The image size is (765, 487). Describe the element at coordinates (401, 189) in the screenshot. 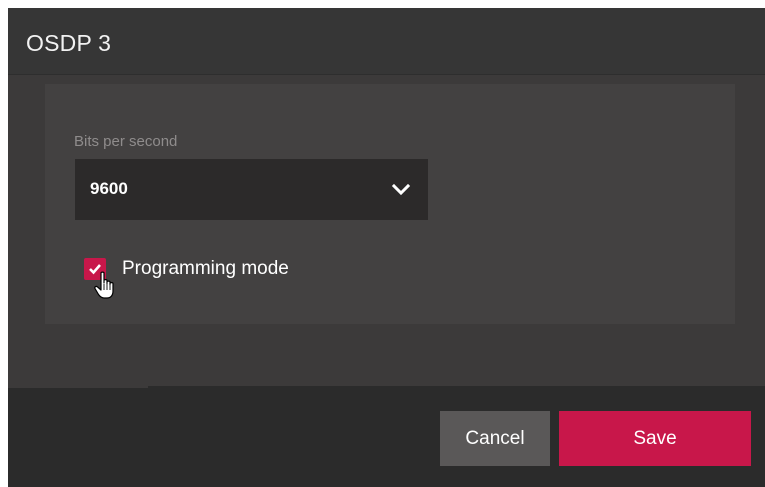

I see `chevron-down-icon` at that location.